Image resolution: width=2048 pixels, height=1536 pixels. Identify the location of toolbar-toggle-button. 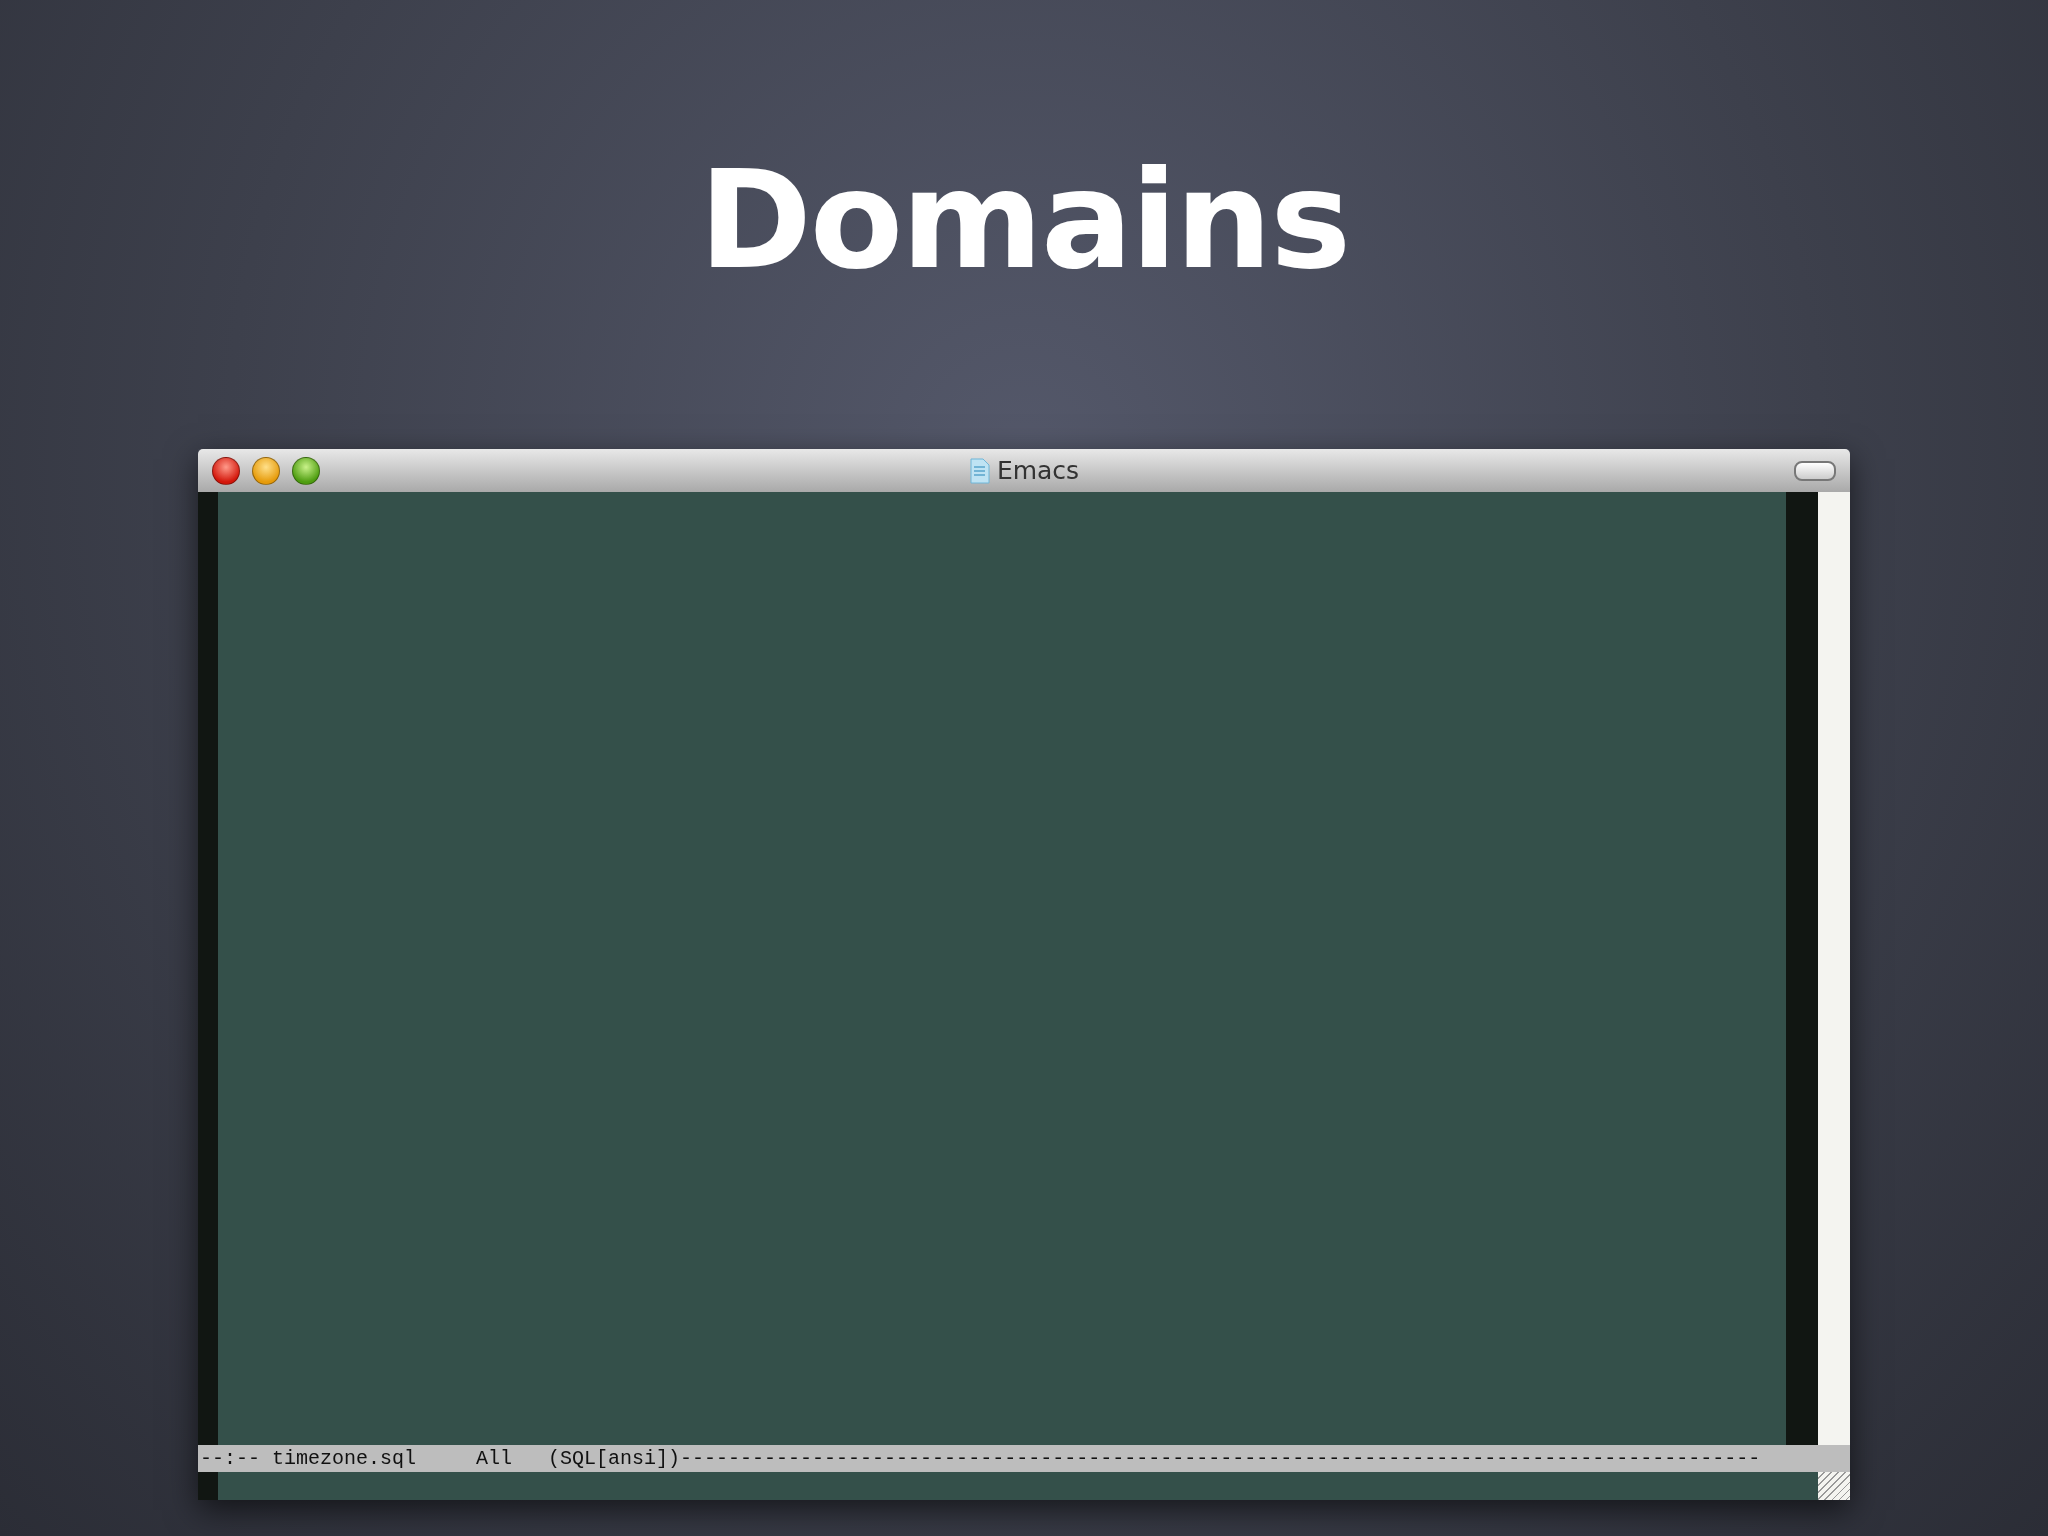
(1815, 470).